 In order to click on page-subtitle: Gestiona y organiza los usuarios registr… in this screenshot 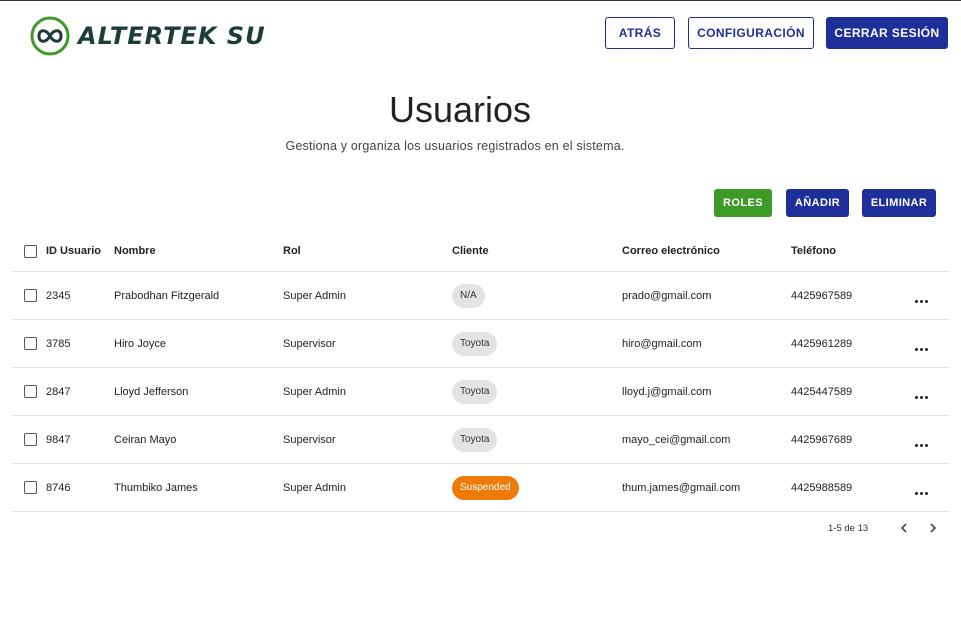, I will do `click(455, 146)`.